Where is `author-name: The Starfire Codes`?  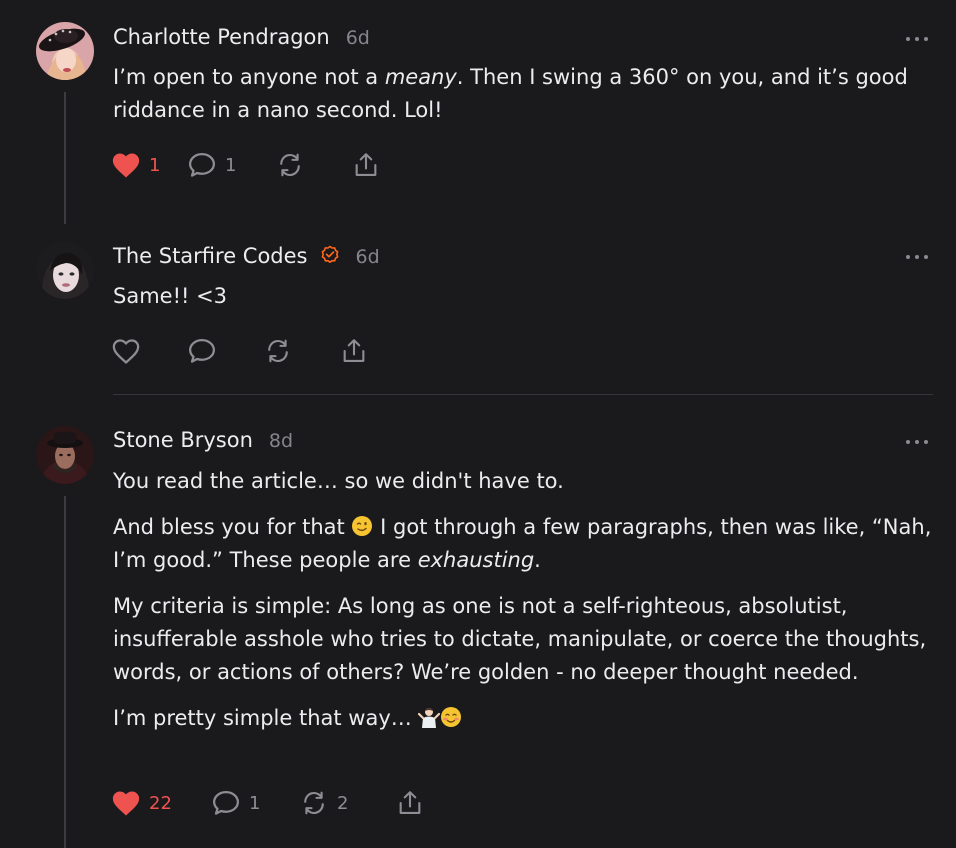
author-name: The Starfire Codes is located at coordinates (210, 256).